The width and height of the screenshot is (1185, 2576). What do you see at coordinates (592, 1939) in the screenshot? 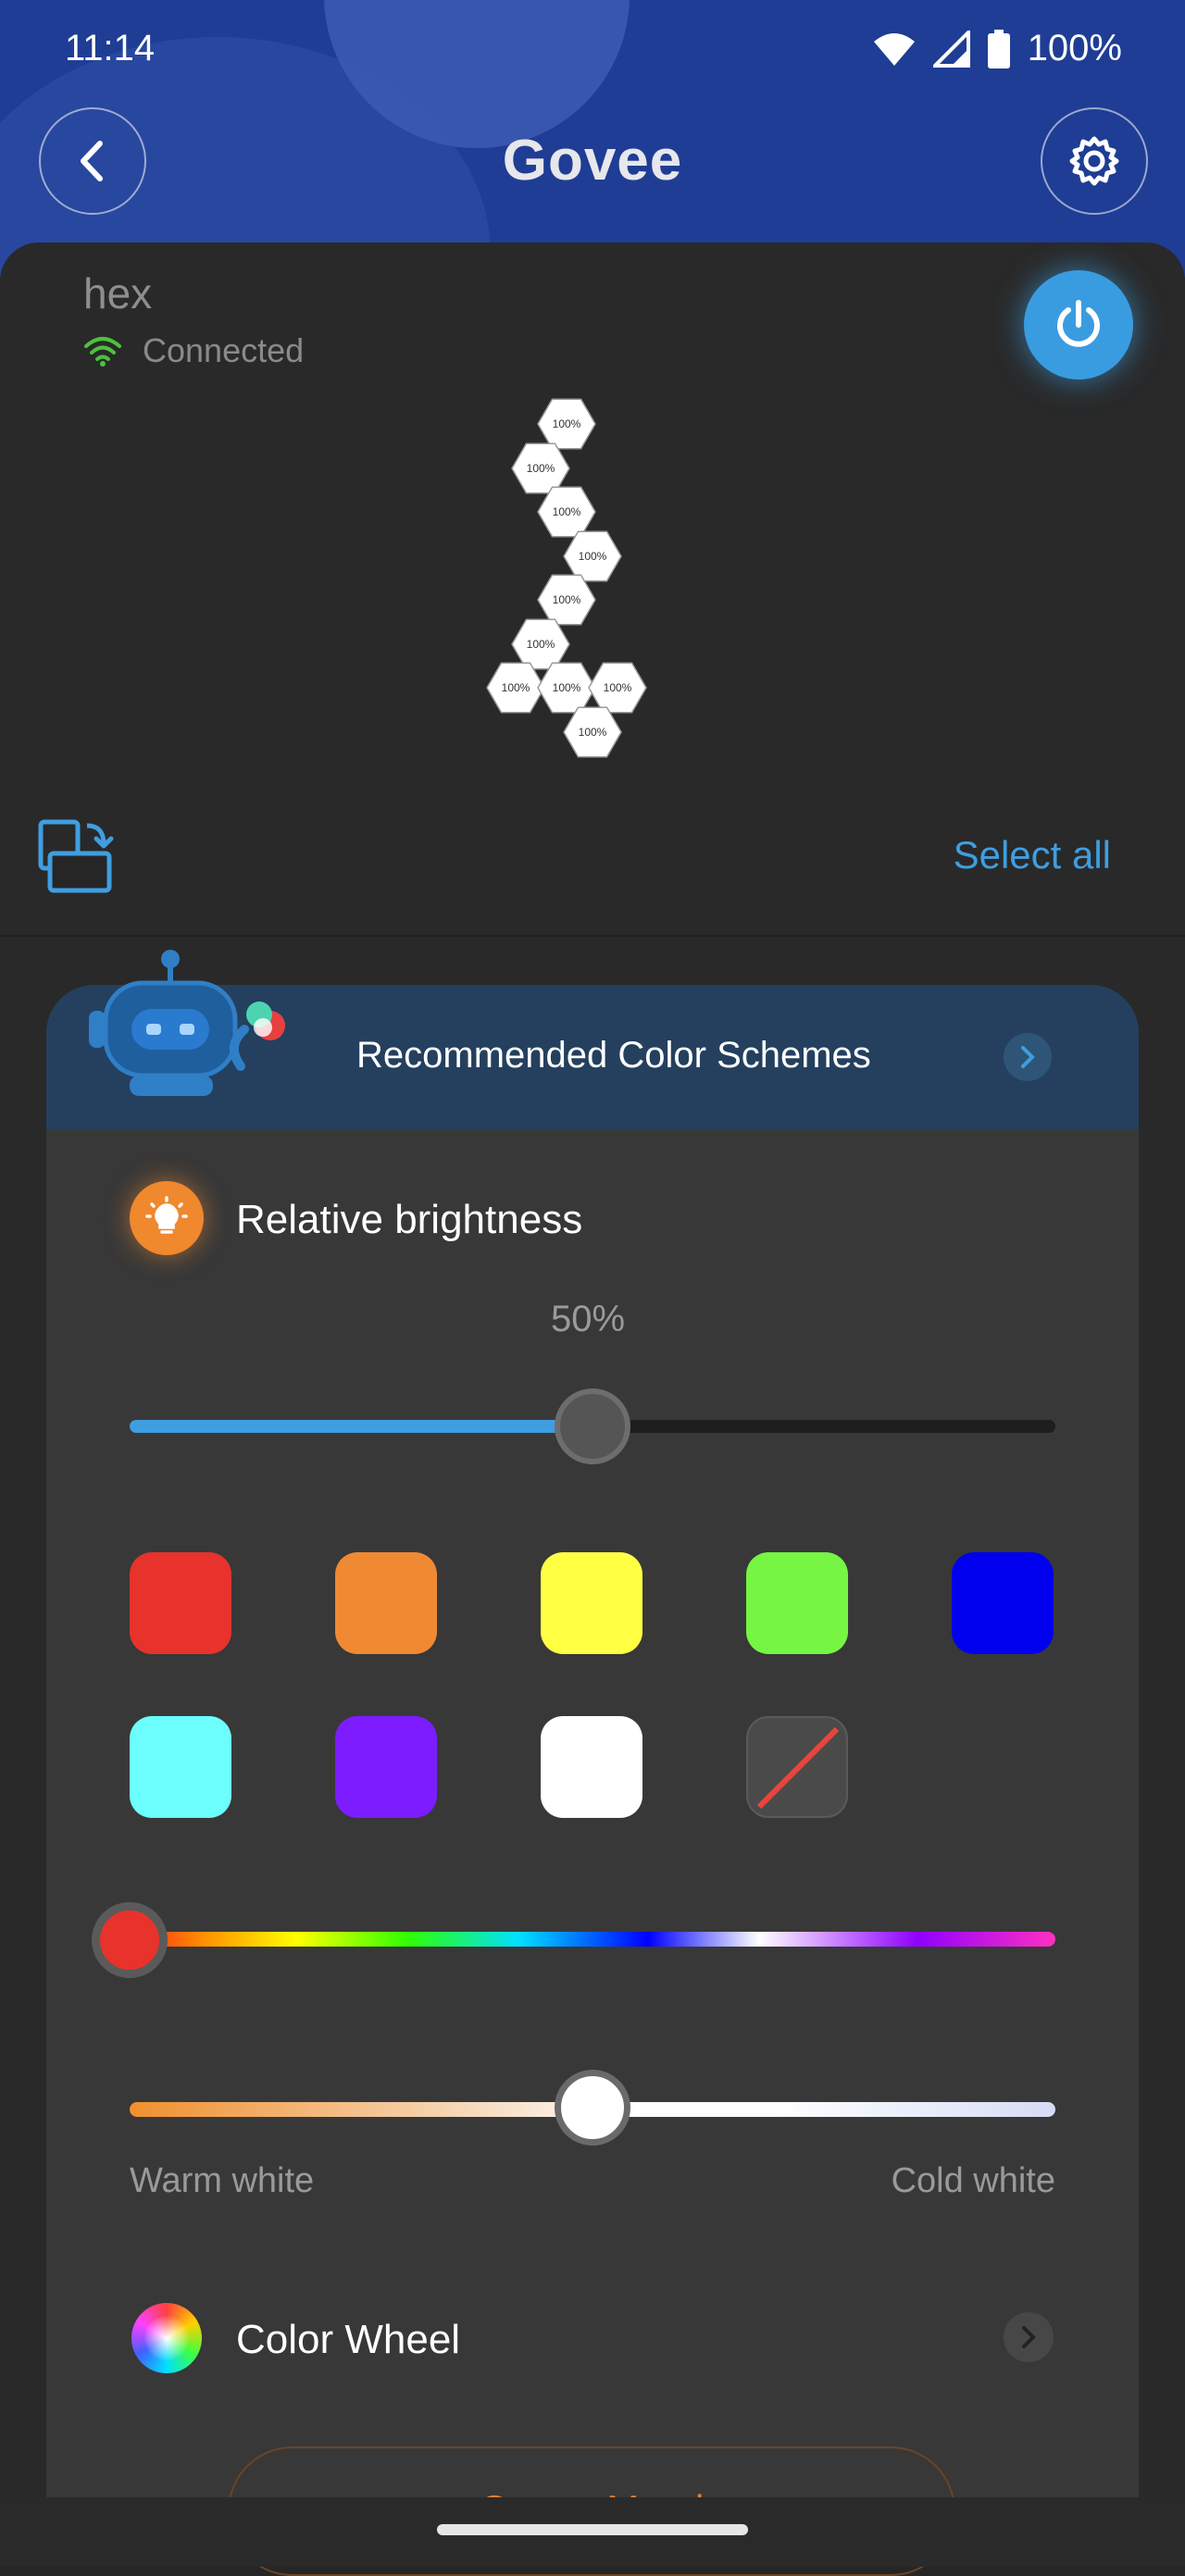
I see `hue-slider-track` at bounding box center [592, 1939].